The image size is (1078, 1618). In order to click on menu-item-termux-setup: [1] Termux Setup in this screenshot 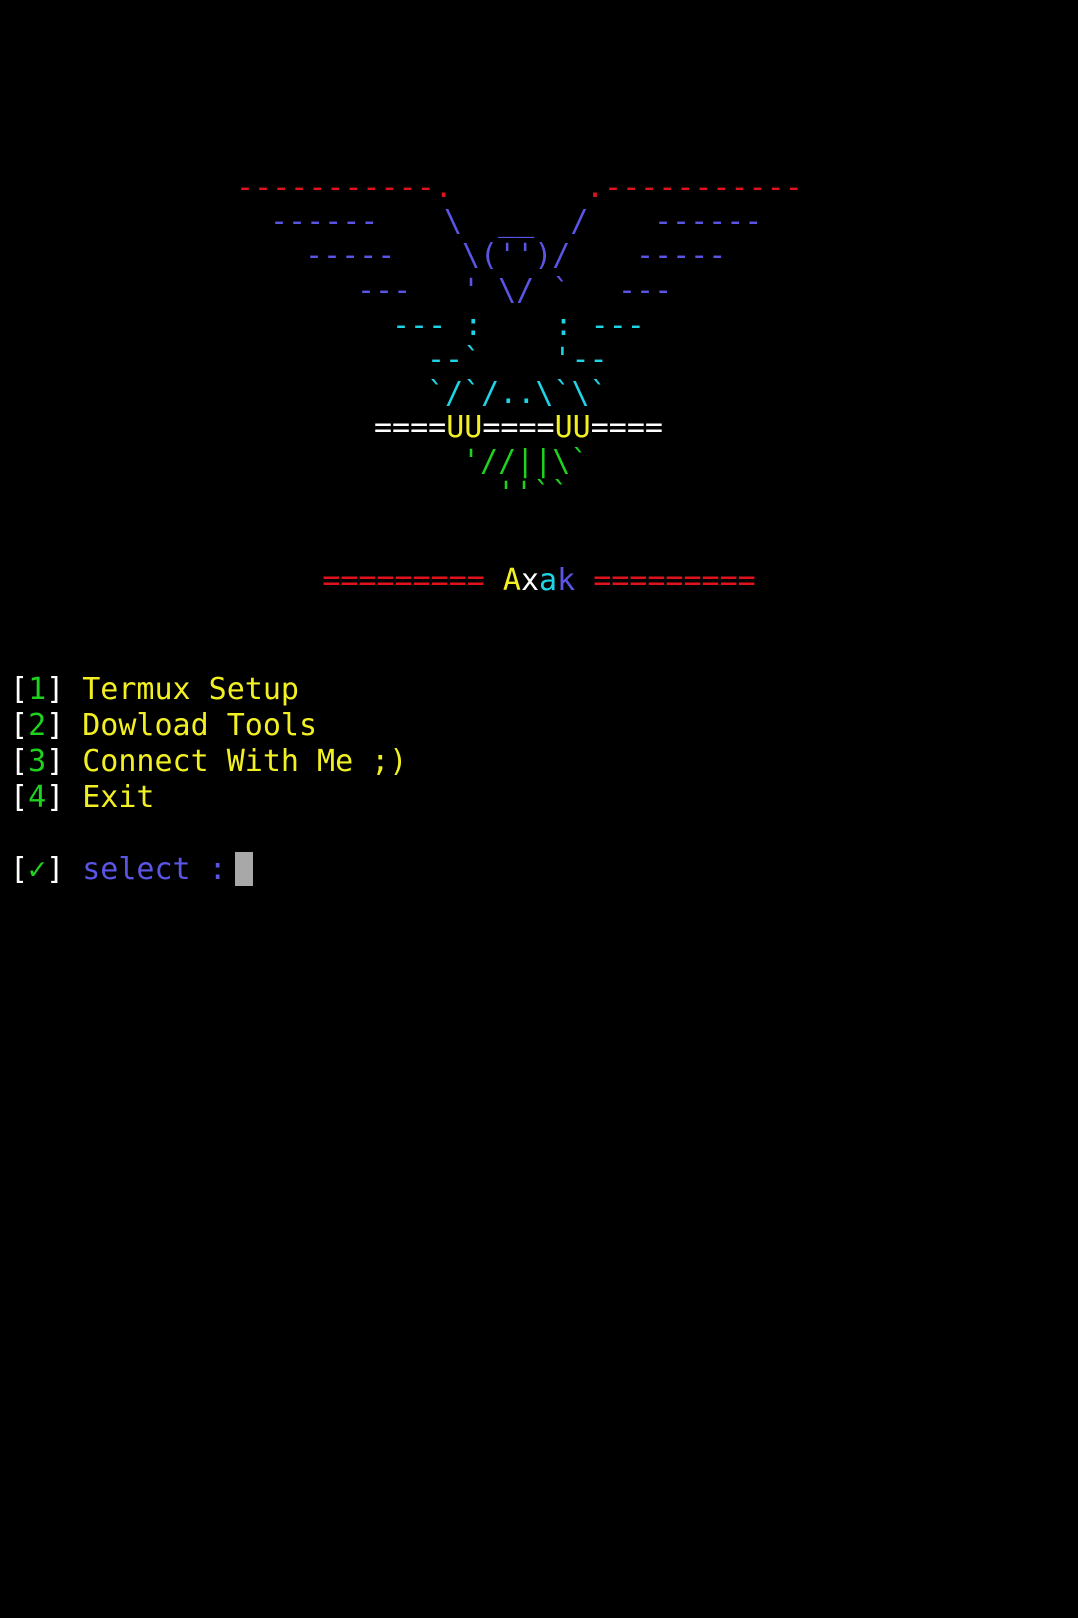, I will do `click(154, 689)`.